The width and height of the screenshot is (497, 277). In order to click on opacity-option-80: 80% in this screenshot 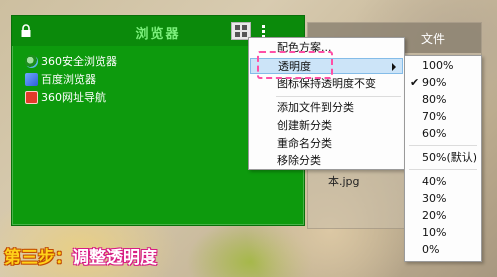, I will do `click(443, 100)`.